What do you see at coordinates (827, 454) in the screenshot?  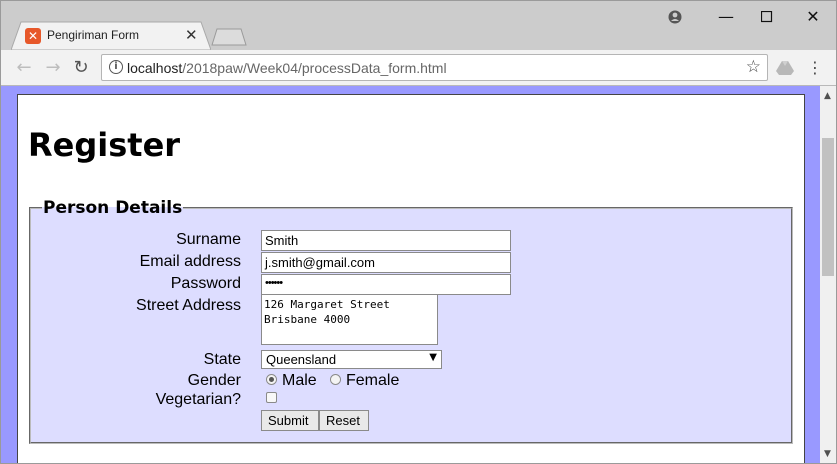 I see `scroll-down-icon: ▼` at bounding box center [827, 454].